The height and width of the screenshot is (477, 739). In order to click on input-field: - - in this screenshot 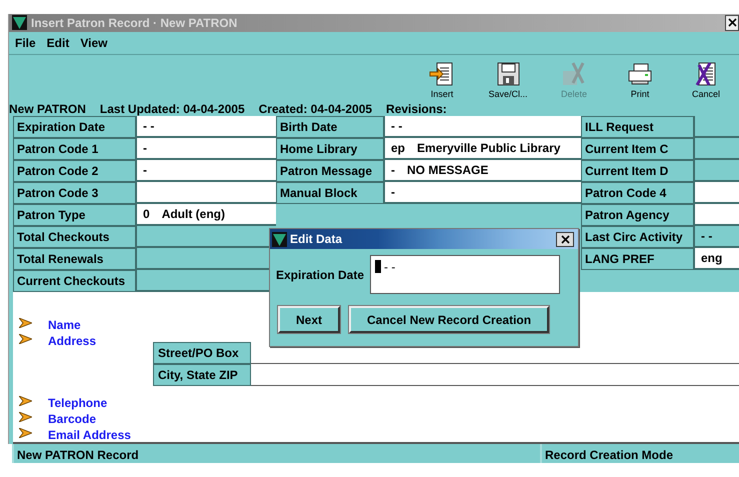, I will do `click(465, 274)`.